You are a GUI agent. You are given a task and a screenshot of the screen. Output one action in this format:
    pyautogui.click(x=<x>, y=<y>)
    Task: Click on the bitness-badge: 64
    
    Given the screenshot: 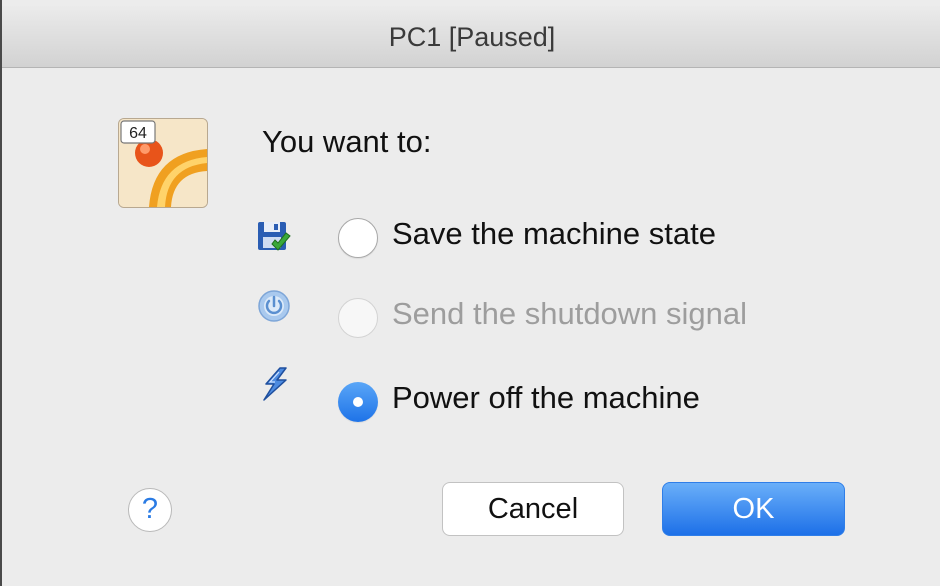 What is the action you would take?
    pyautogui.click(x=138, y=133)
    